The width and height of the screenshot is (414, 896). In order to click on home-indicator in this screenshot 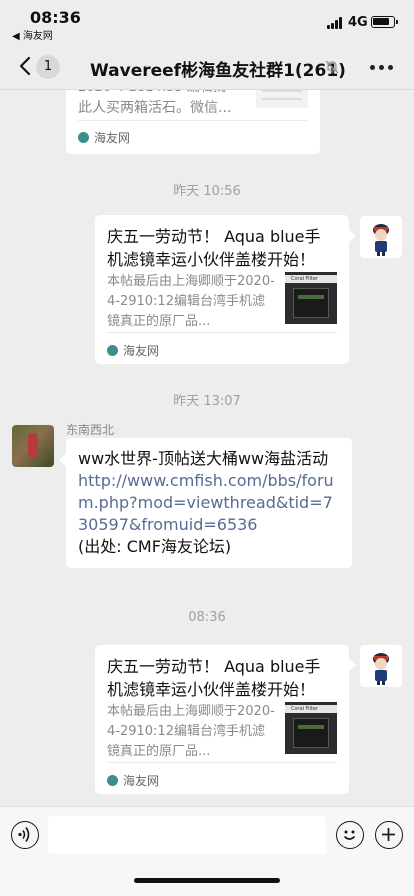, I will do `click(207, 880)`.